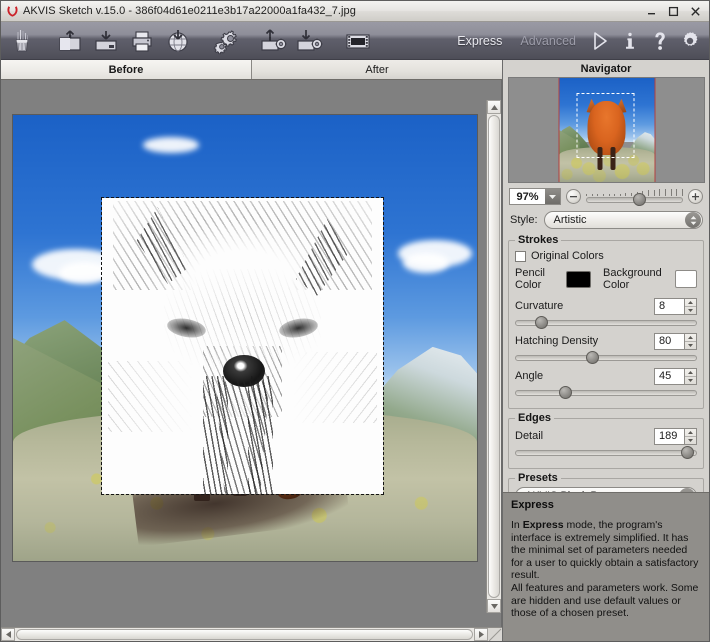 The height and width of the screenshot is (642, 710). I want to click on info-icon, so click(630, 41).